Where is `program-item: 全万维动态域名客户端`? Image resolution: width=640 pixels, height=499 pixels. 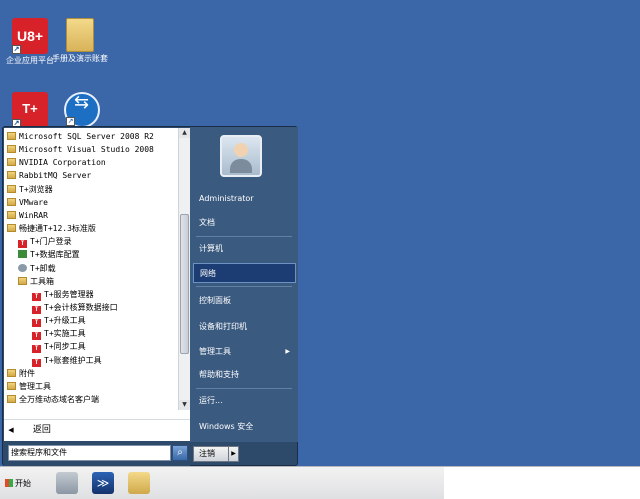 program-item: 全万维动态域名客户端 is located at coordinates (53, 399).